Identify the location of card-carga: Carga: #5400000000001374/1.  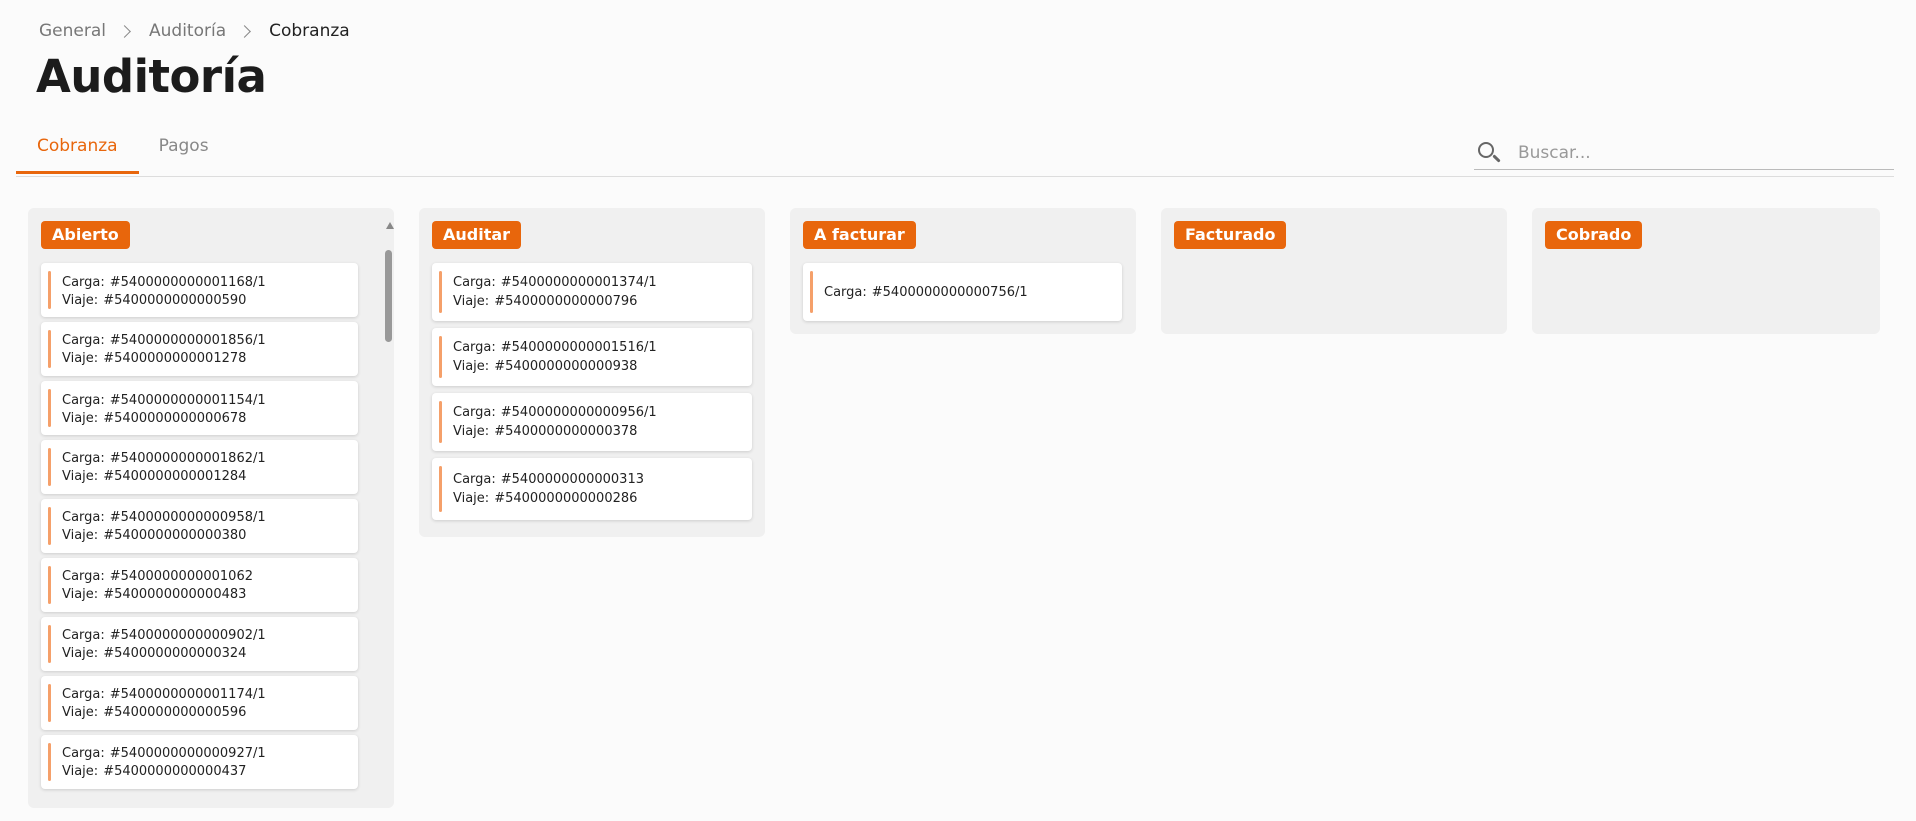
(555, 282).